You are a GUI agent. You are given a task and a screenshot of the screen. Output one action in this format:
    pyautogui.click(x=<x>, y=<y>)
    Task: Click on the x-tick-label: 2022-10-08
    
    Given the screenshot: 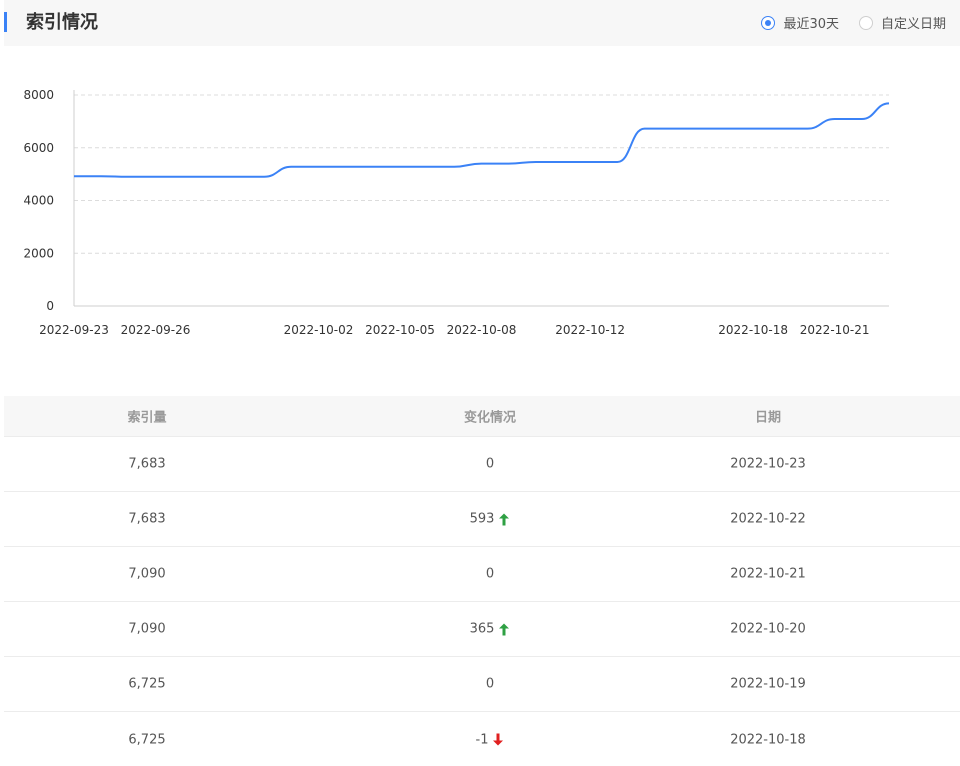 What is the action you would take?
    pyautogui.click(x=482, y=330)
    